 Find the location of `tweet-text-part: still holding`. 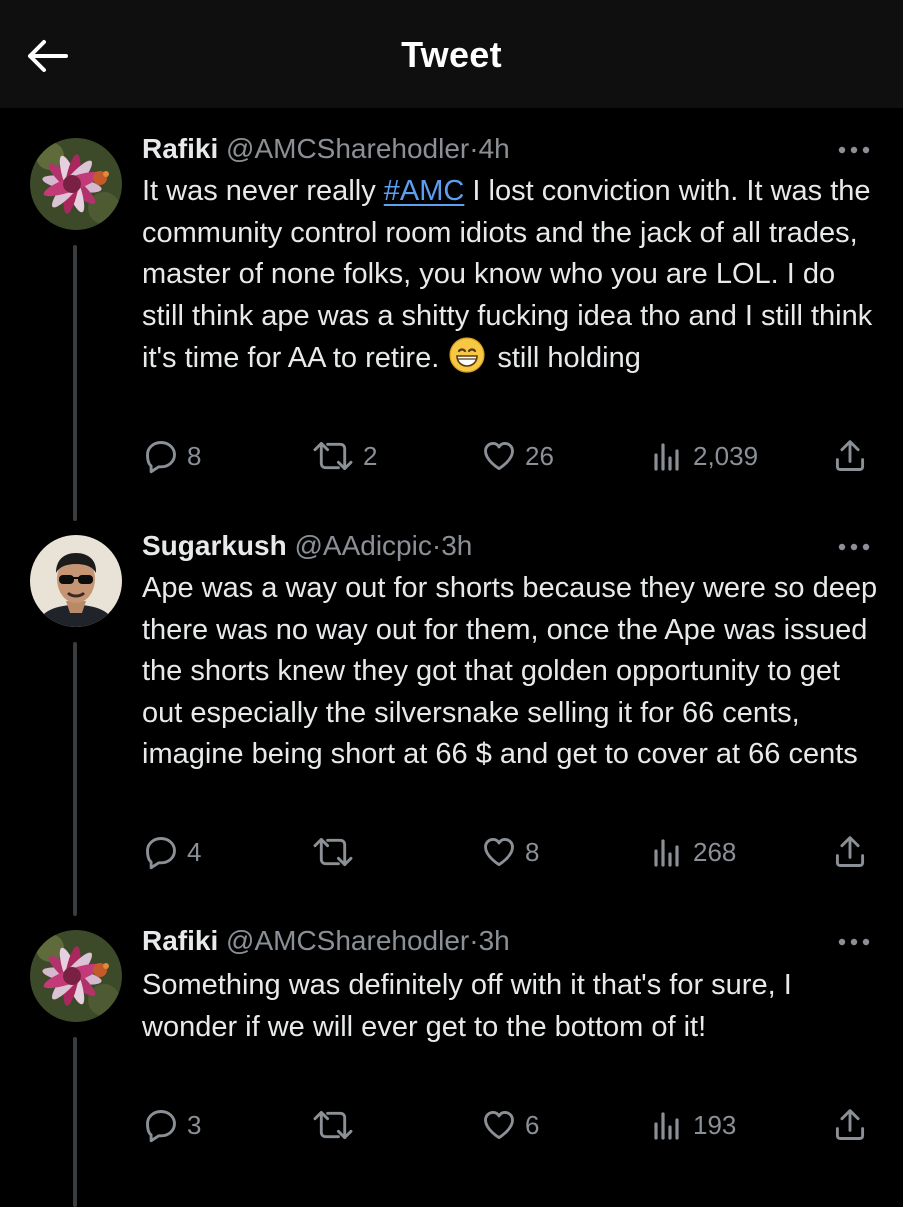

tweet-text-part: still holding is located at coordinates (565, 358).